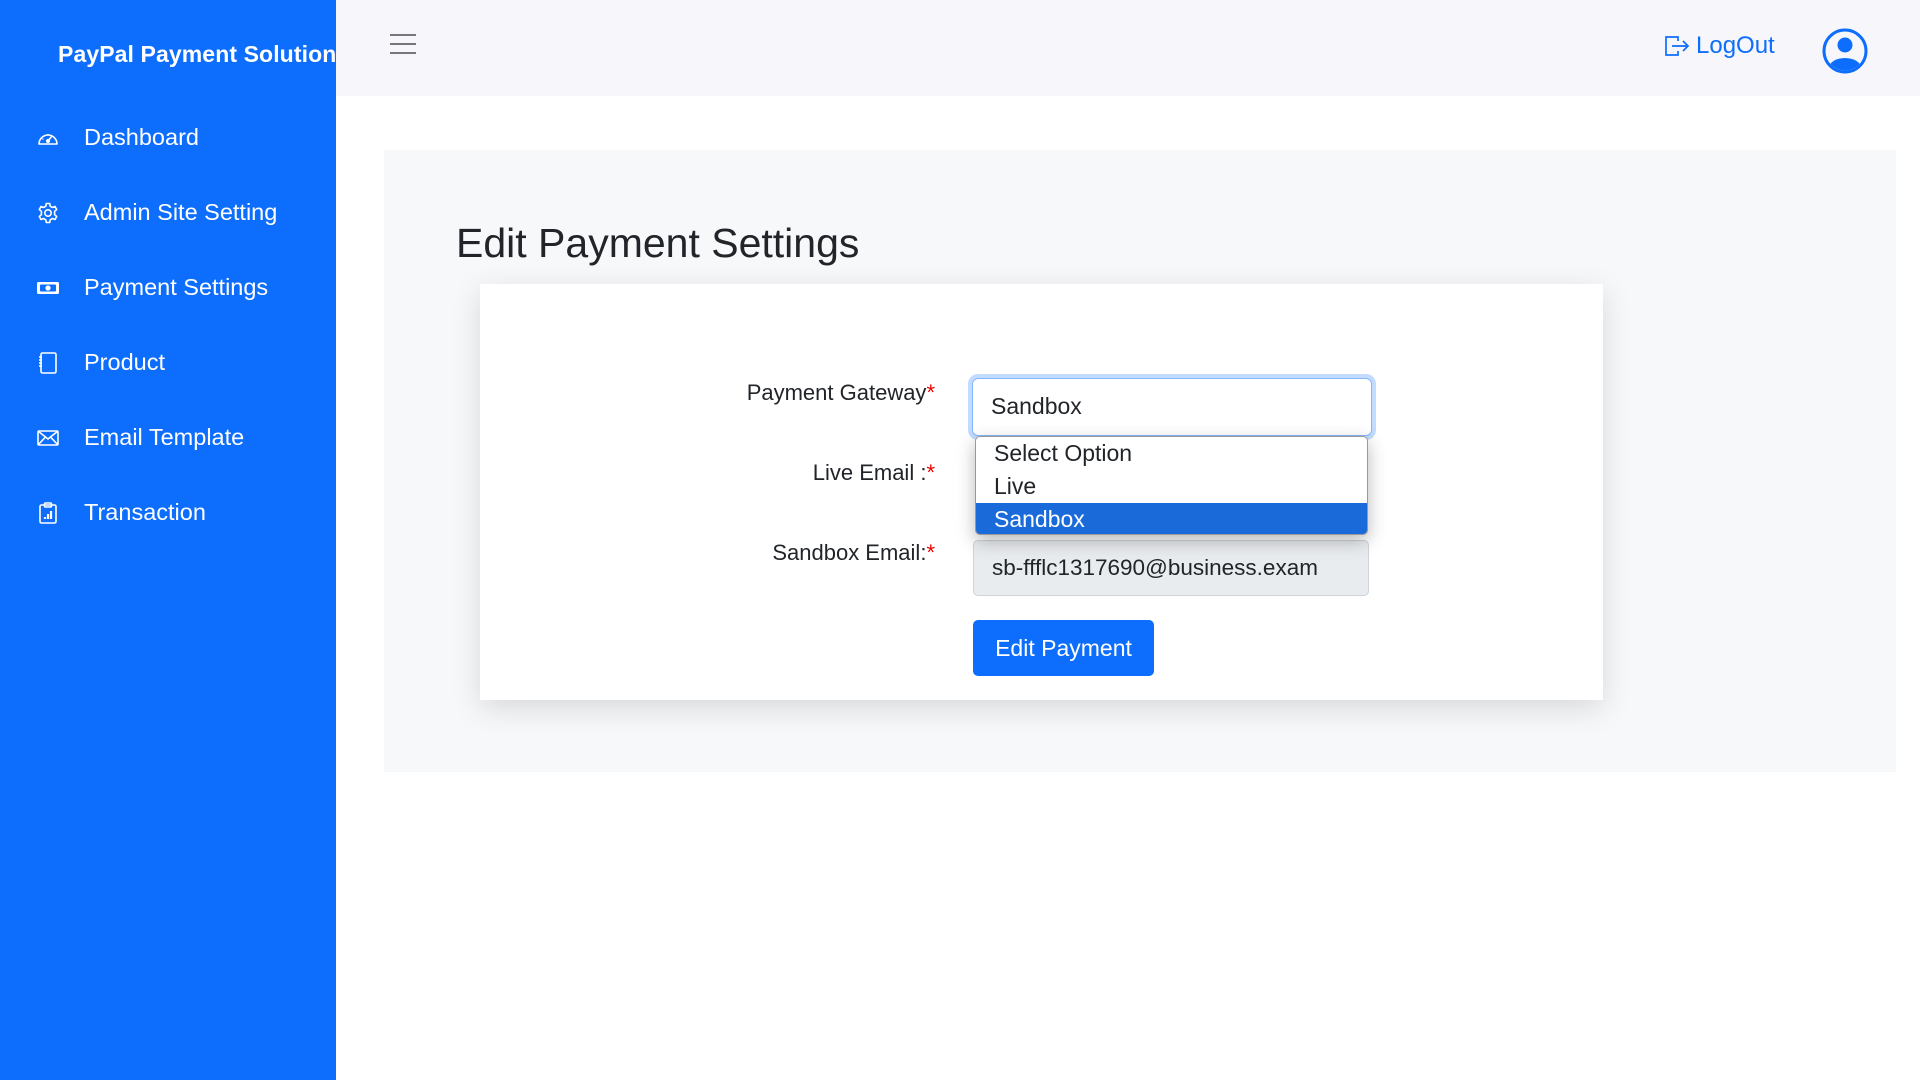  Describe the element at coordinates (176, 287) in the screenshot. I see `sidebar-item-label: Payment Settings` at that location.